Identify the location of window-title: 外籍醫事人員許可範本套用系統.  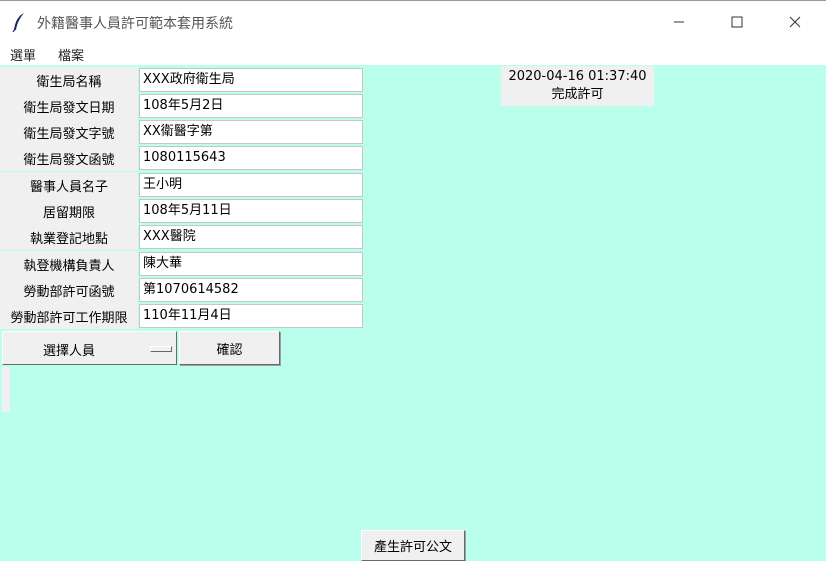
(135, 24).